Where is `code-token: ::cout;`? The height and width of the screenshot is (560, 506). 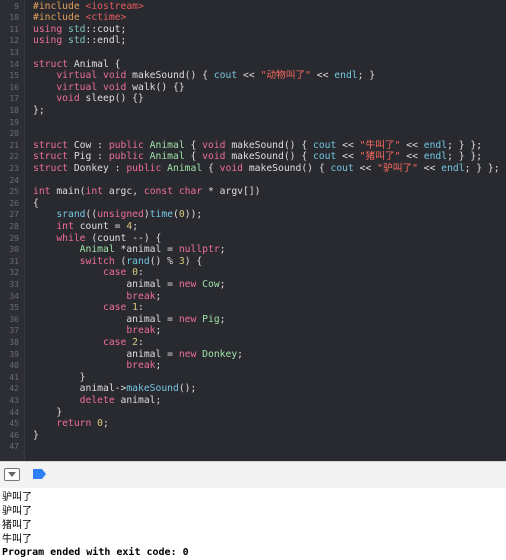
code-token: ::cout; is located at coordinates (106, 29).